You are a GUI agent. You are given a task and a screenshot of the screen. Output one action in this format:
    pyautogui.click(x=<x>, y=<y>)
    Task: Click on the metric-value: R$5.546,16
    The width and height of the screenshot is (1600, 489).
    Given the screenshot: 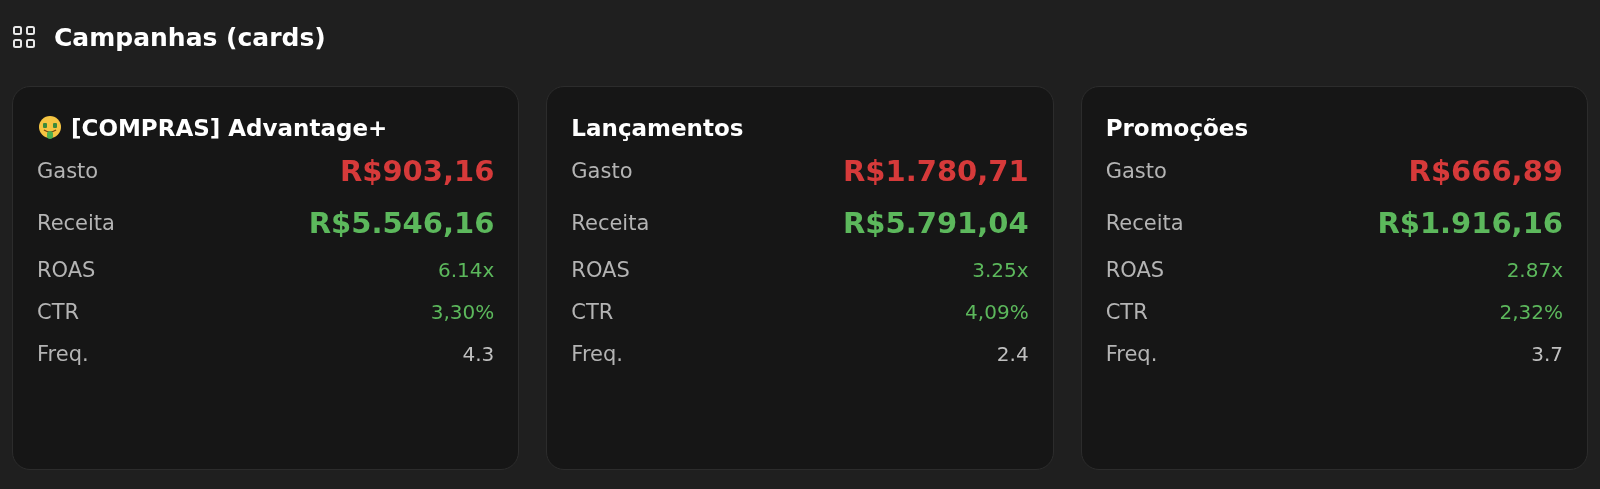 What is the action you would take?
    pyautogui.click(x=401, y=223)
    